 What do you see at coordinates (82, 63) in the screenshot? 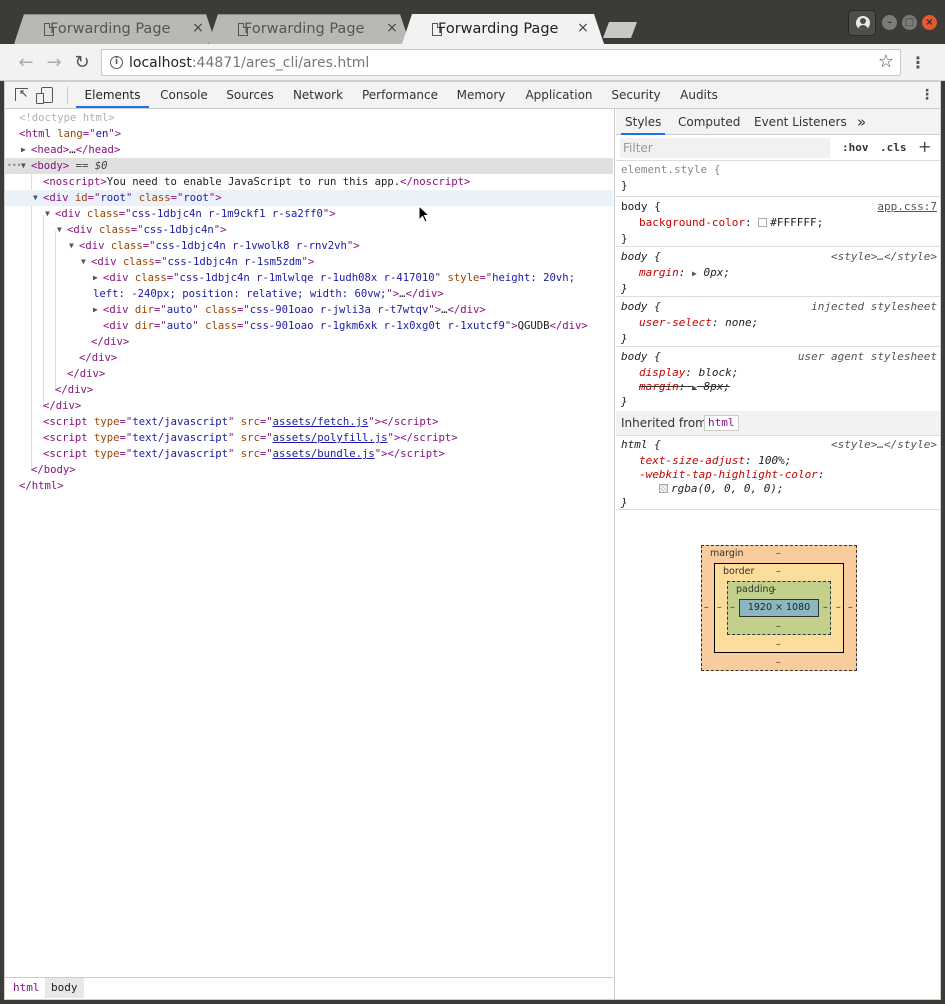
I see `reload-button: ↻` at bounding box center [82, 63].